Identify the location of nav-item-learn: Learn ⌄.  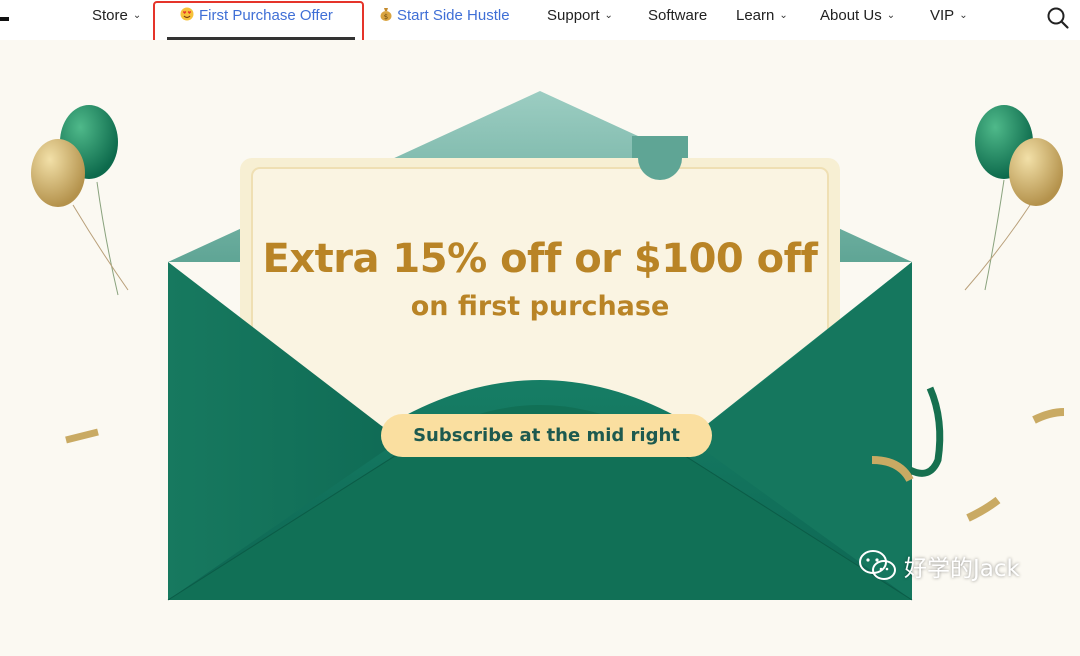
(762, 15).